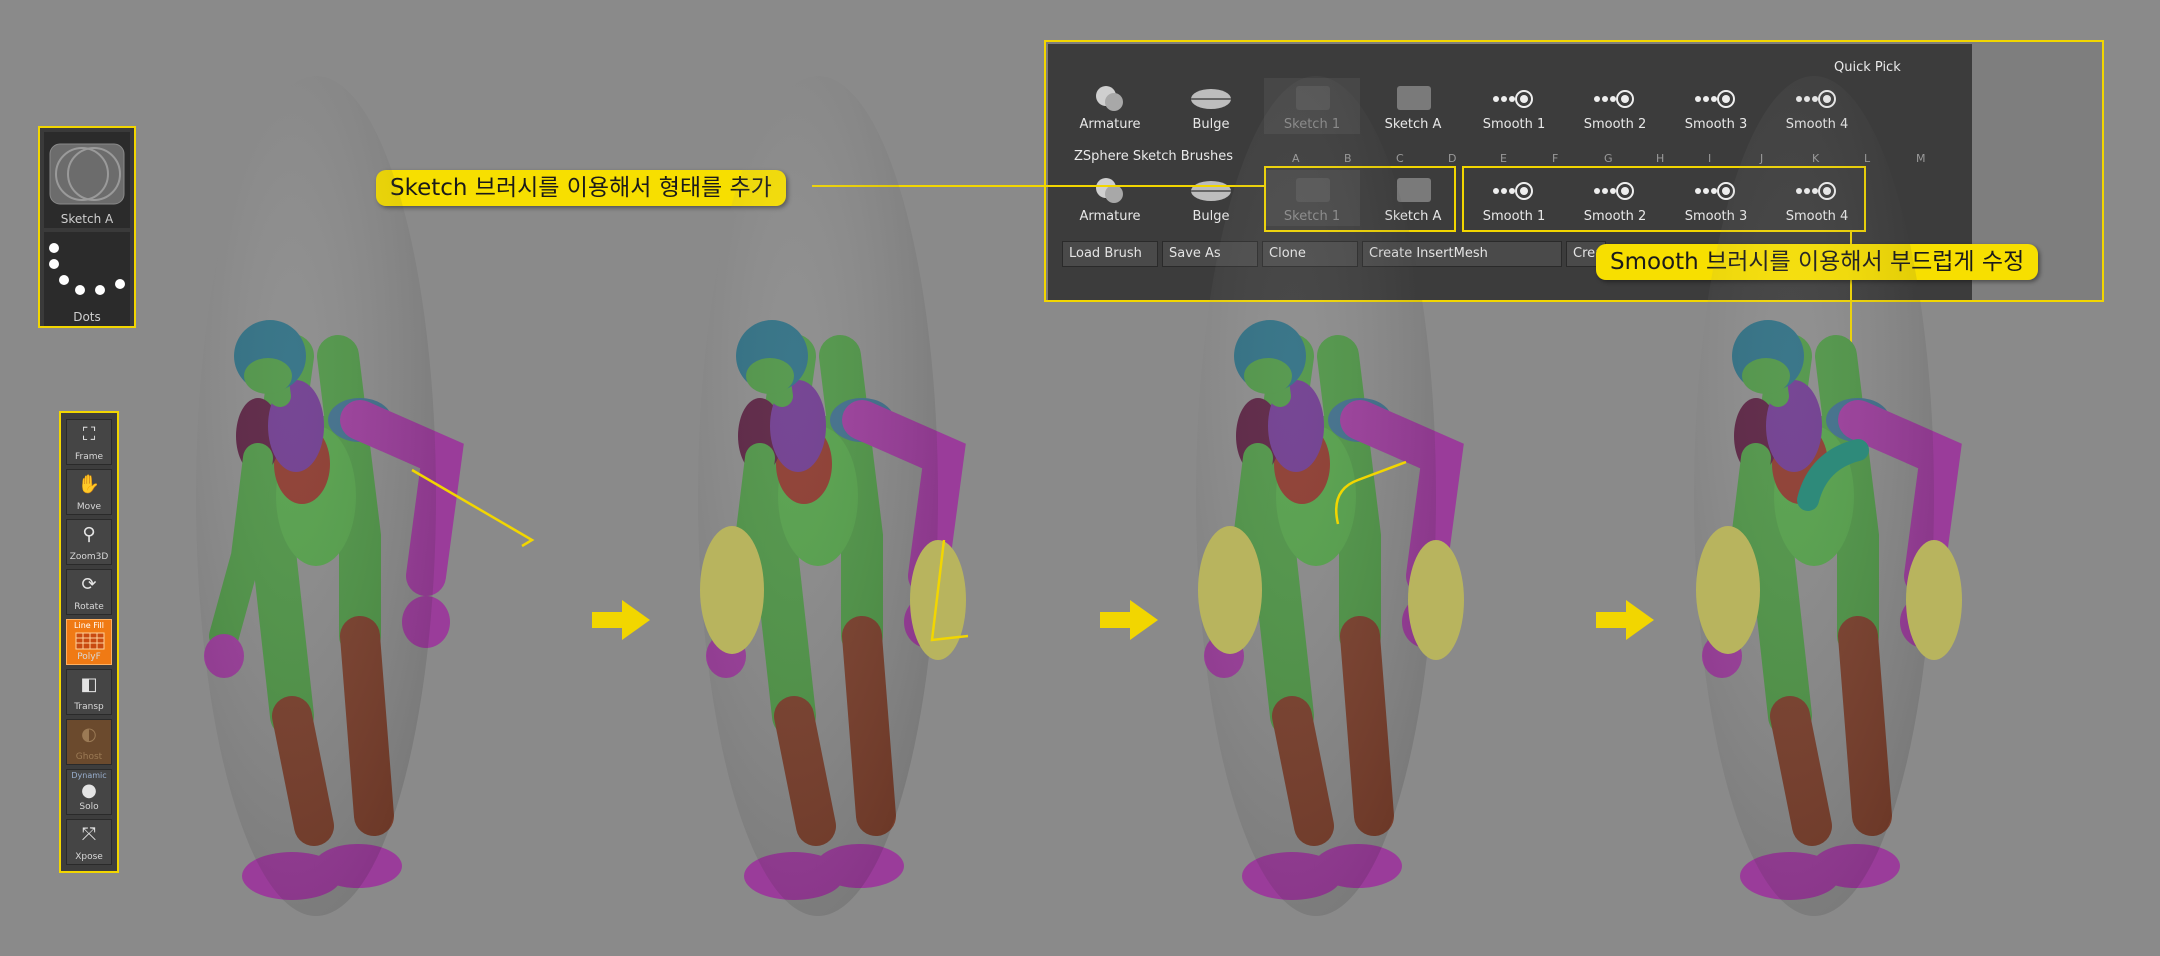  What do you see at coordinates (89, 684) in the screenshot?
I see `transparency-icon: ◧` at bounding box center [89, 684].